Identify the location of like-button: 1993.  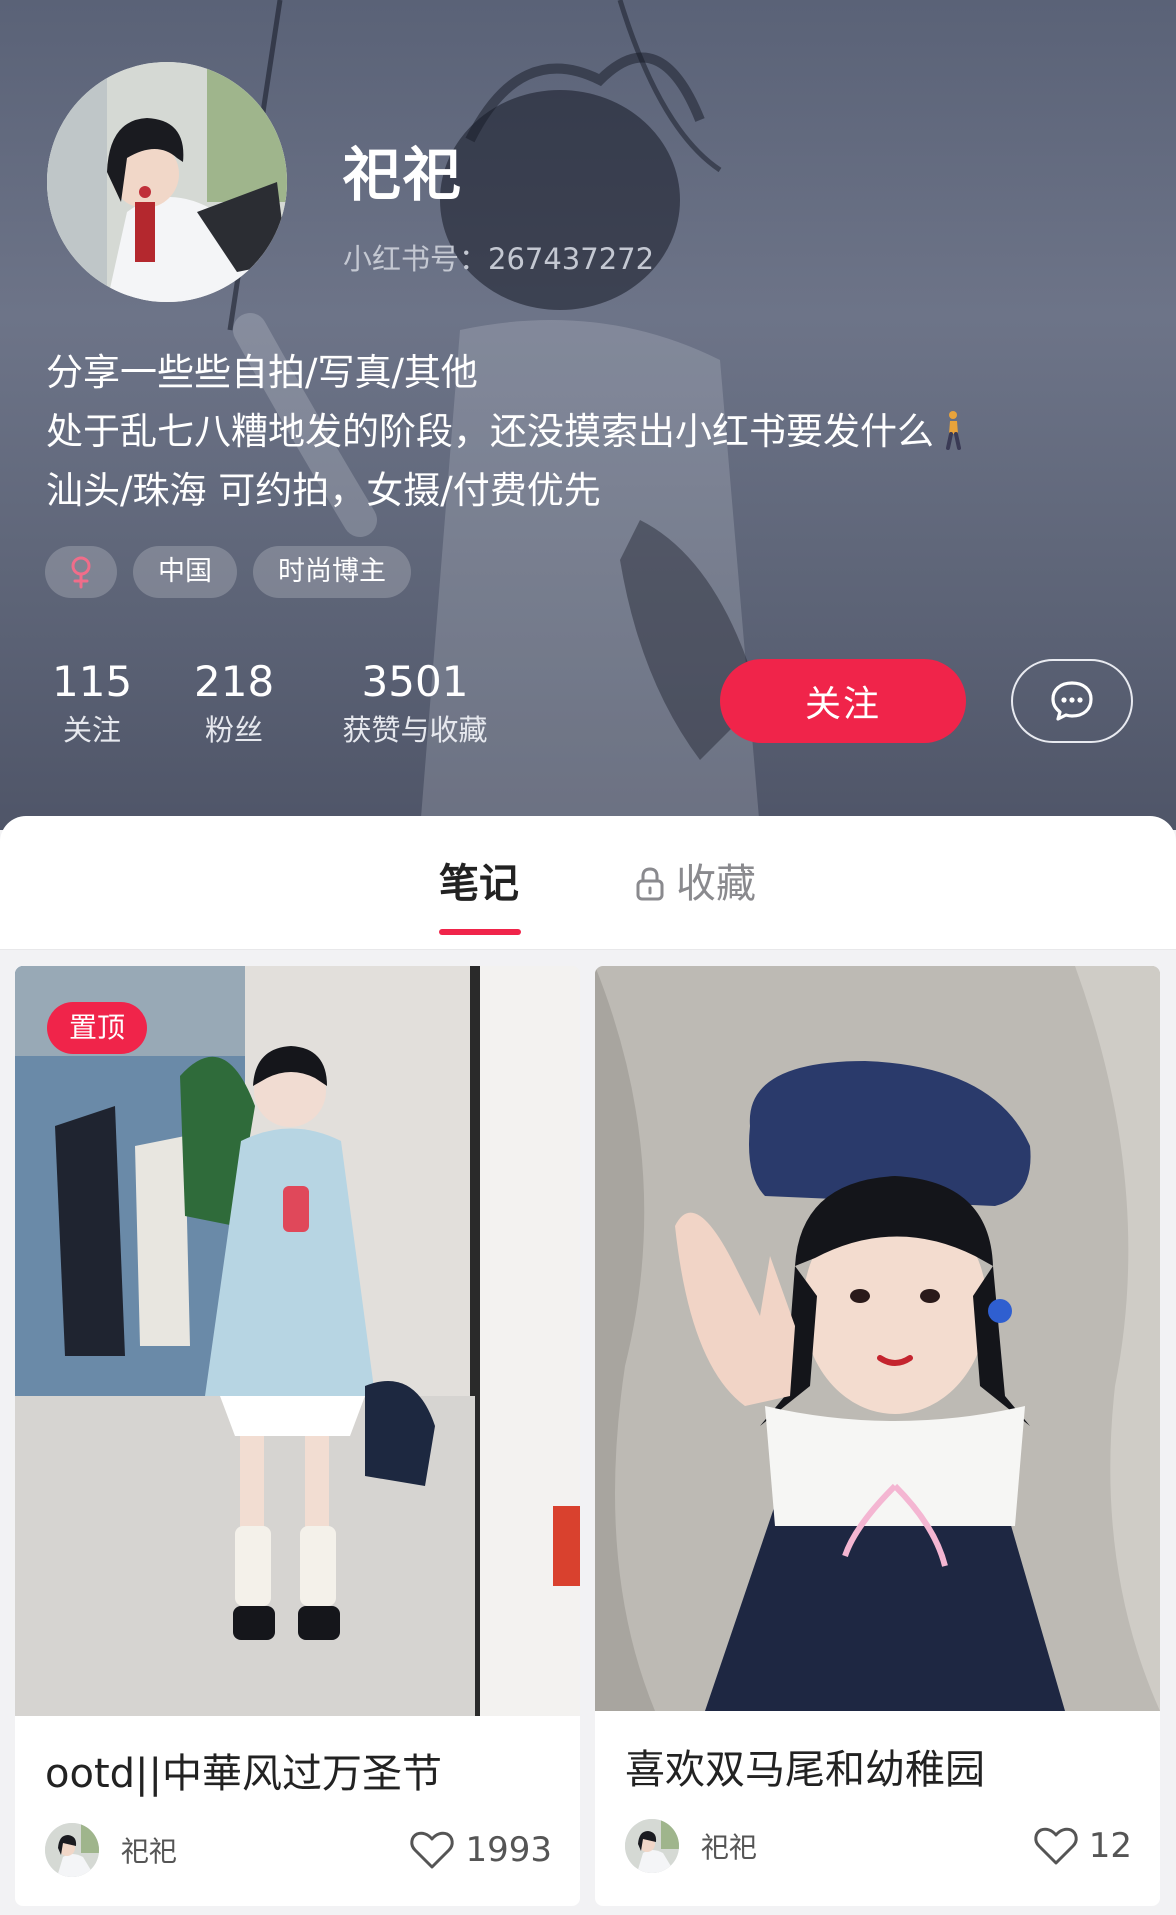
(480, 1850).